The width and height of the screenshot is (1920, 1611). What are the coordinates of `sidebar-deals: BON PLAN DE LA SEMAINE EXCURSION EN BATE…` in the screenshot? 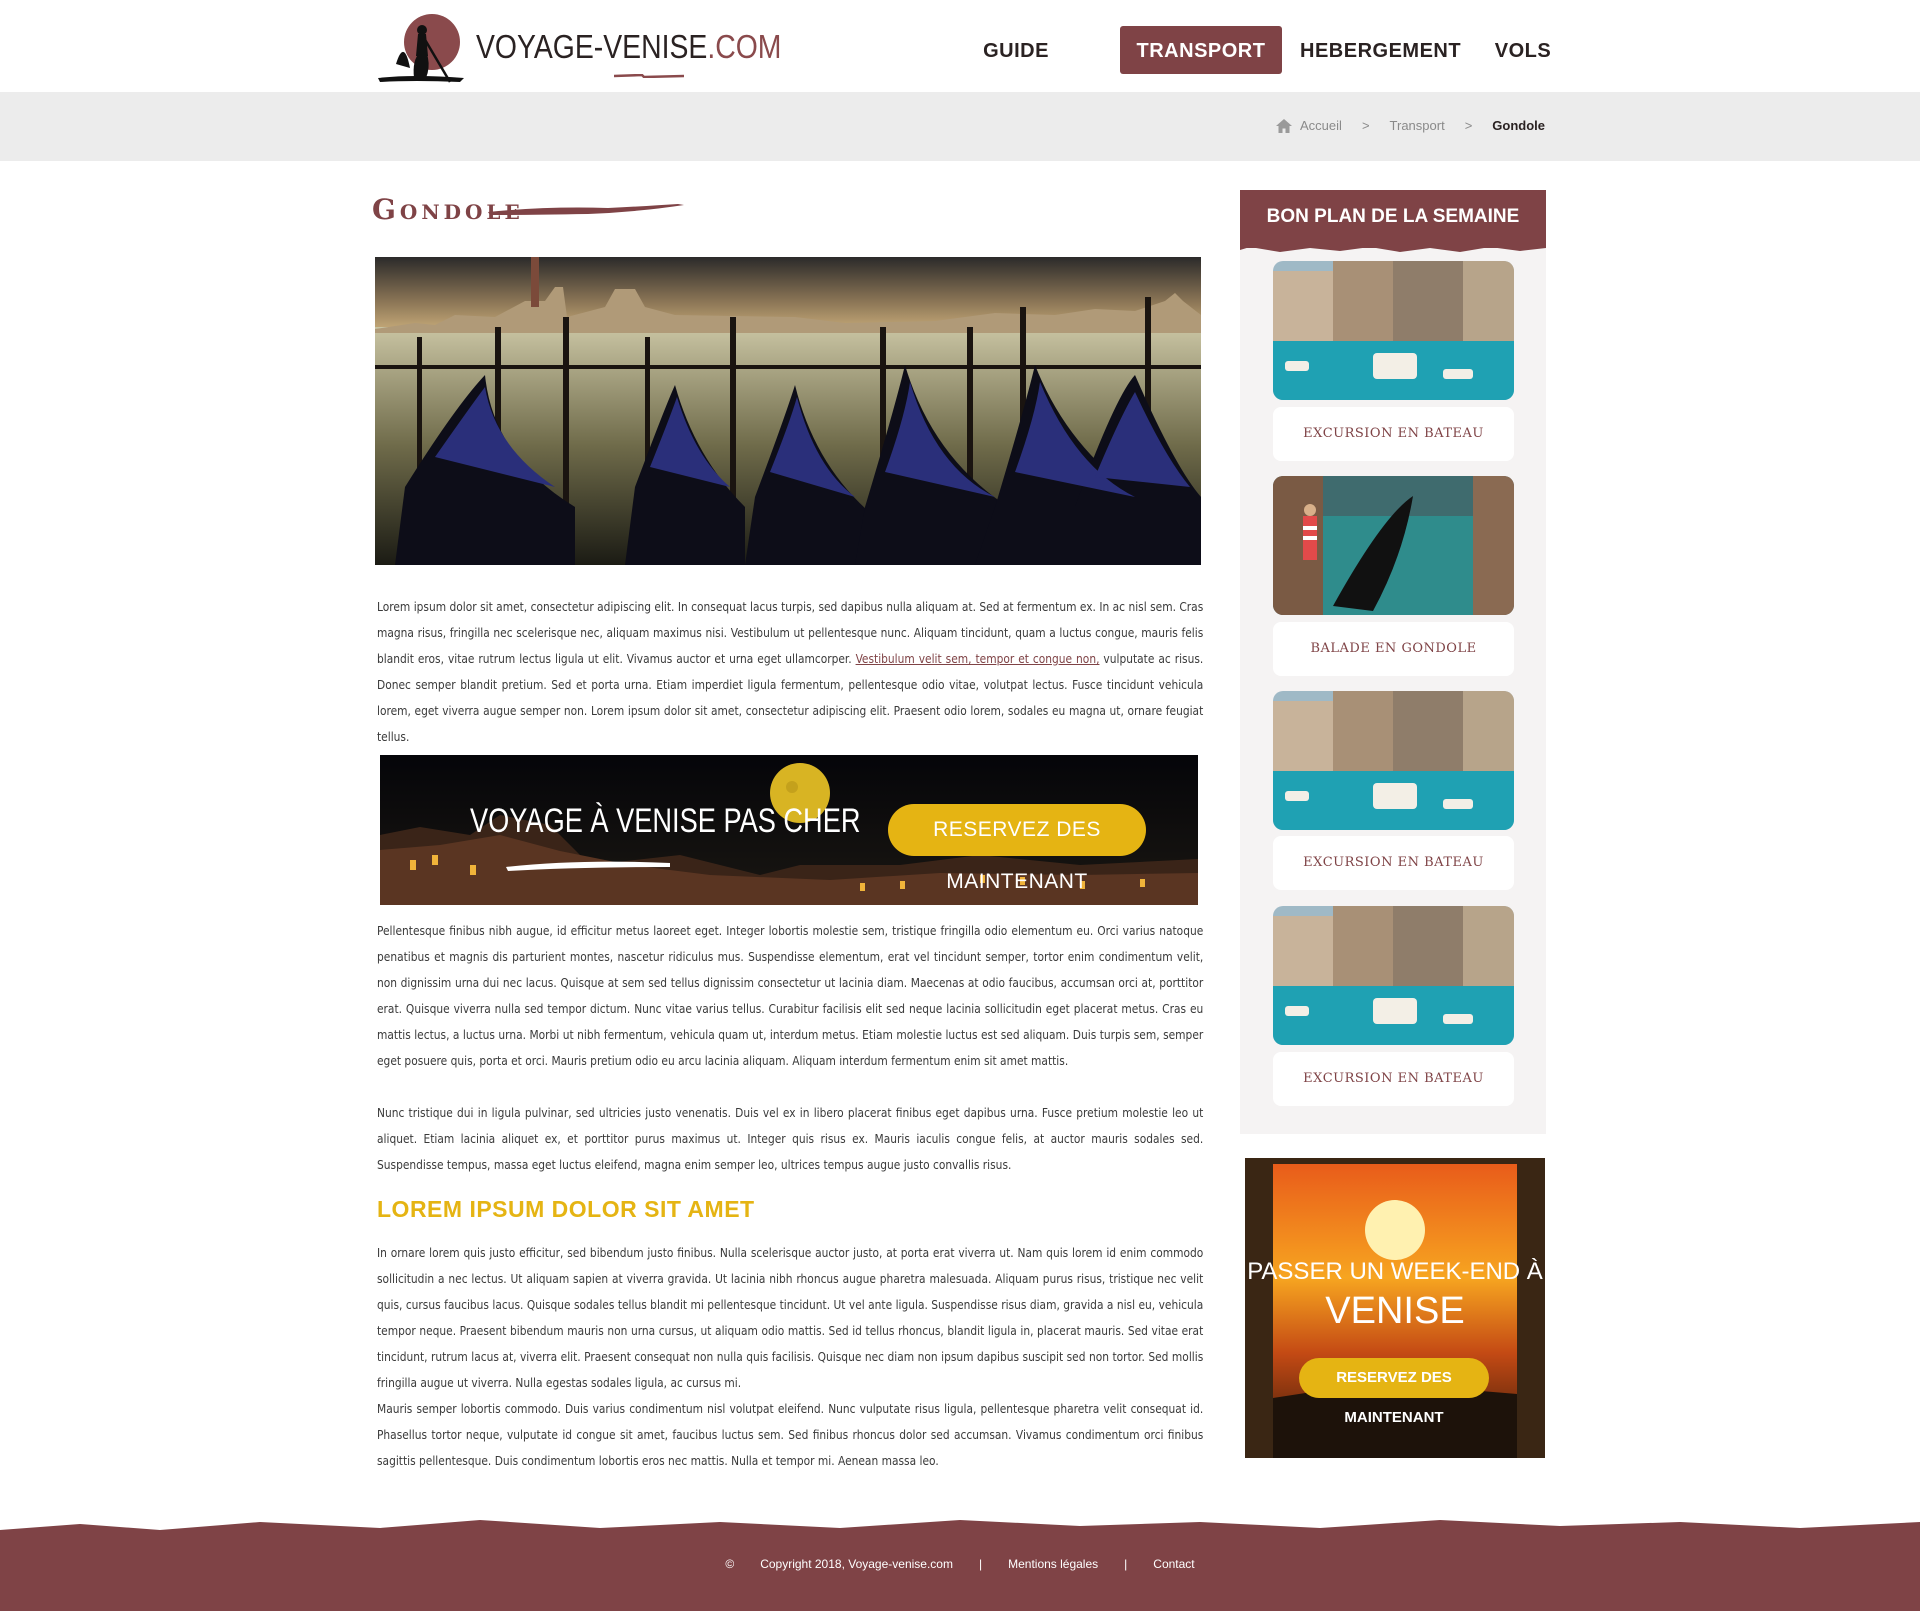 It's located at (1393, 662).